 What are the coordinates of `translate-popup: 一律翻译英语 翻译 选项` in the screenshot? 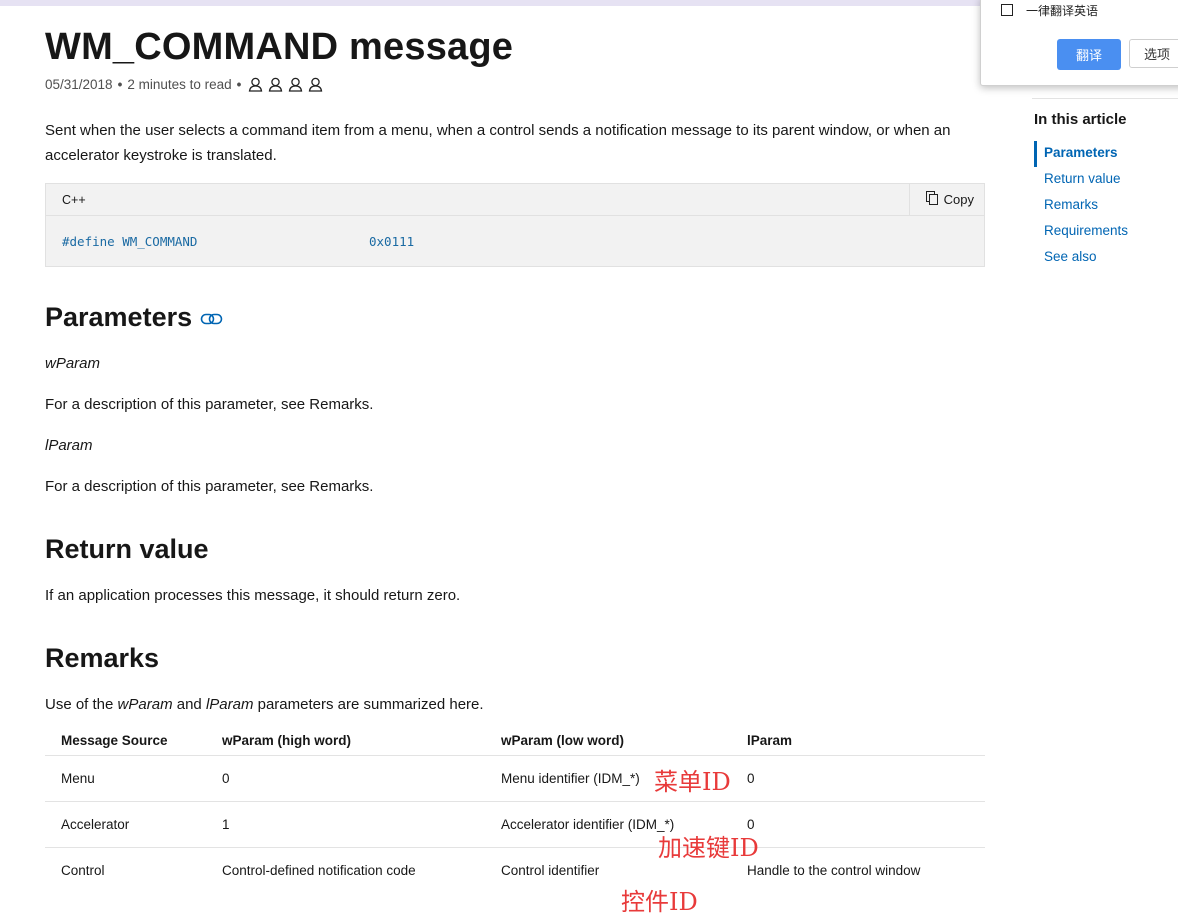 It's located at (1079, 43).